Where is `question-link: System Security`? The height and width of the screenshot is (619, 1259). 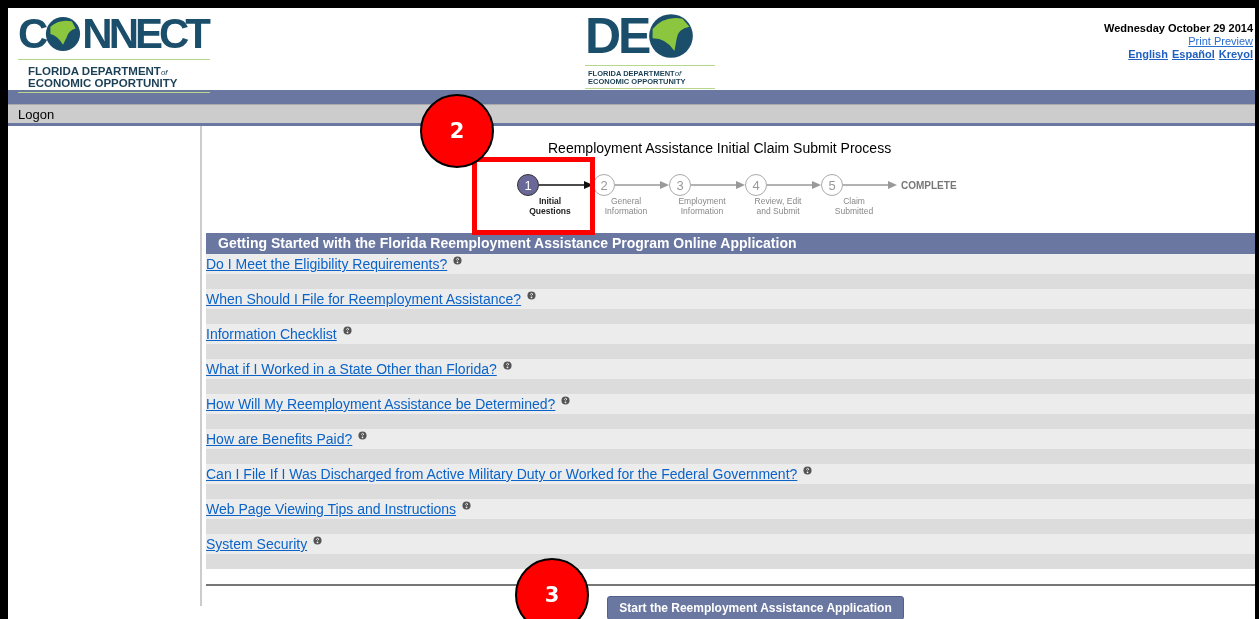 question-link: System Security is located at coordinates (257, 544).